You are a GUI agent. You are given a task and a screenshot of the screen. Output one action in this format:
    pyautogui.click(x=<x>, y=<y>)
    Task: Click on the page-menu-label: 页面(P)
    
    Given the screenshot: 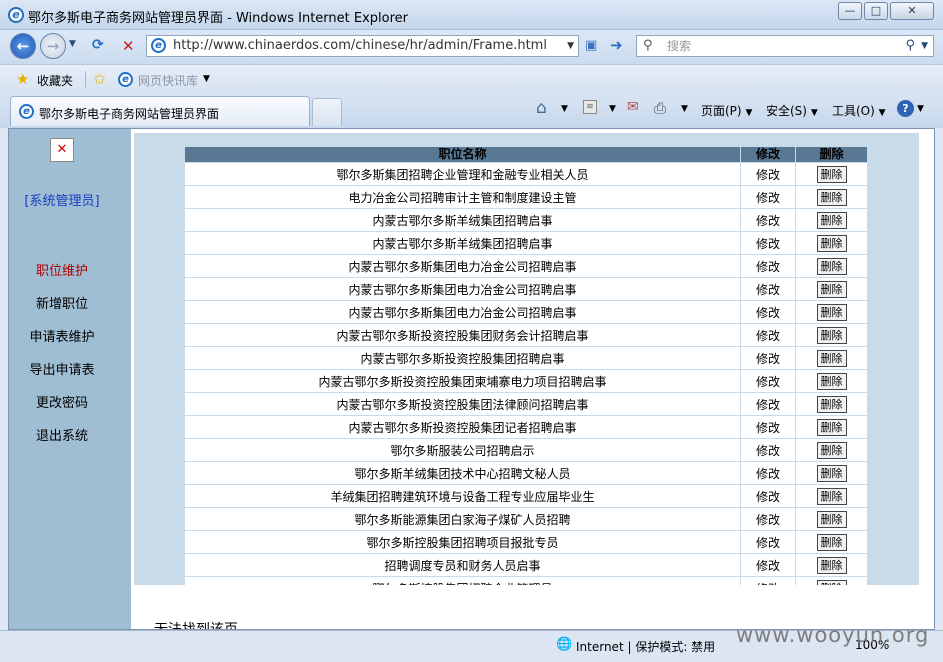 What is the action you would take?
    pyautogui.click(x=721, y=111)
    